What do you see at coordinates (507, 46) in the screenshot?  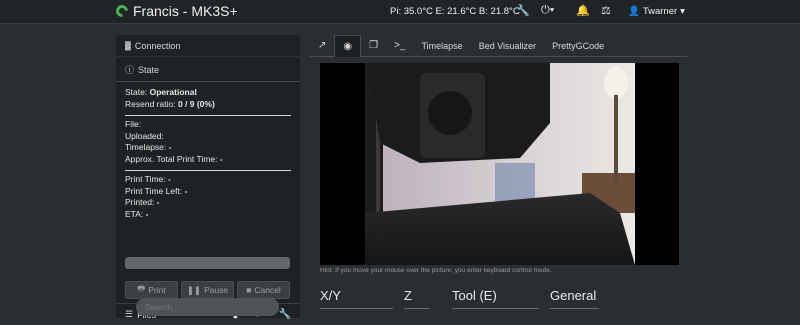 I see `tab-bed-visualizer: Bed Visualizer` at bounding box center [507, 46].